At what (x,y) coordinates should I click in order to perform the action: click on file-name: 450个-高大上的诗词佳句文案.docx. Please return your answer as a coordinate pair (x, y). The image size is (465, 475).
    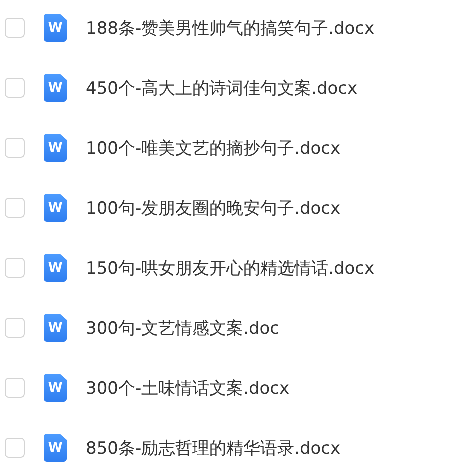
    Looking at the image, I should click on (222, 88).